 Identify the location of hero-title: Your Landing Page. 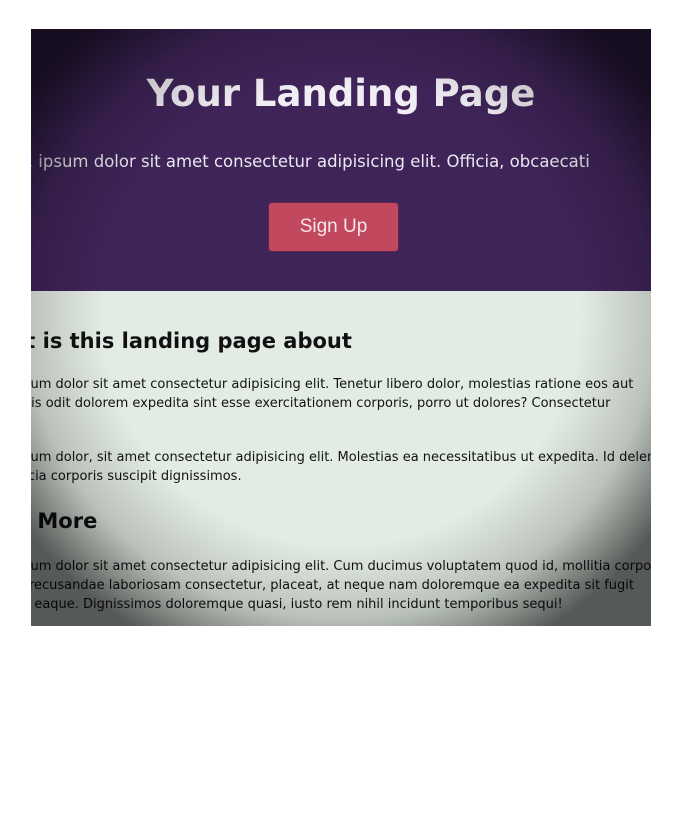
(341, 93).